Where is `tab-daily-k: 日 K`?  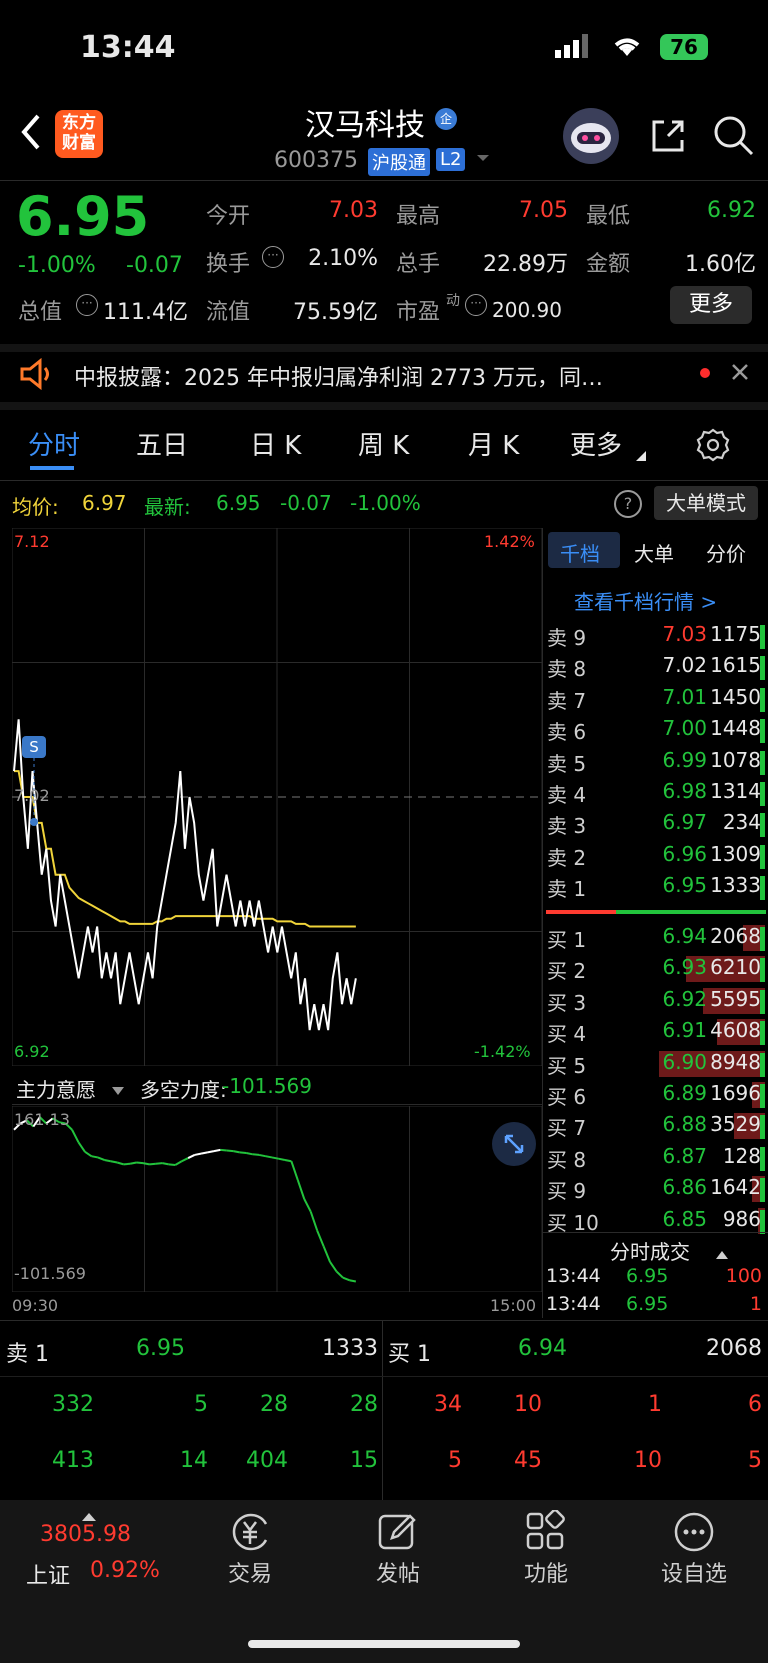 tab-daily-k: 日 K is located at coordinates (275, 443).